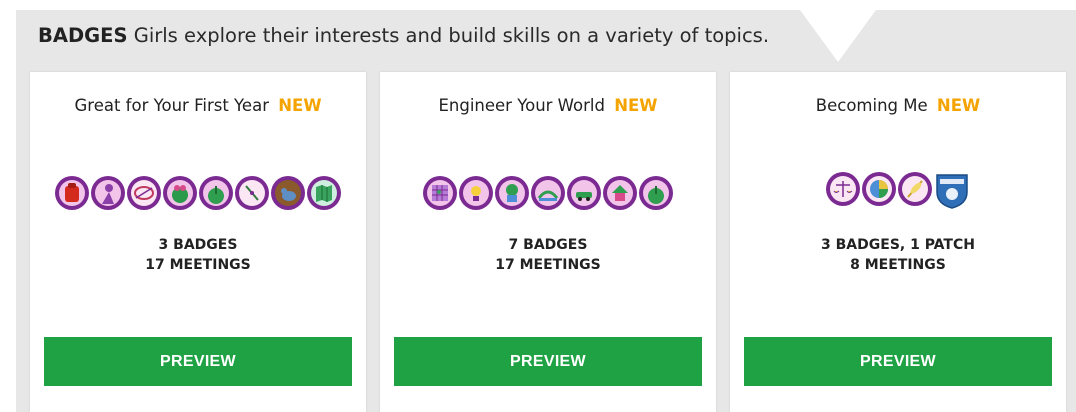 The width and height of the screenshot is (1076, 412). What do you see at coordinates (838, 36) in the screenshot?
I see `panel-notch` at bounding box center [838, 36].